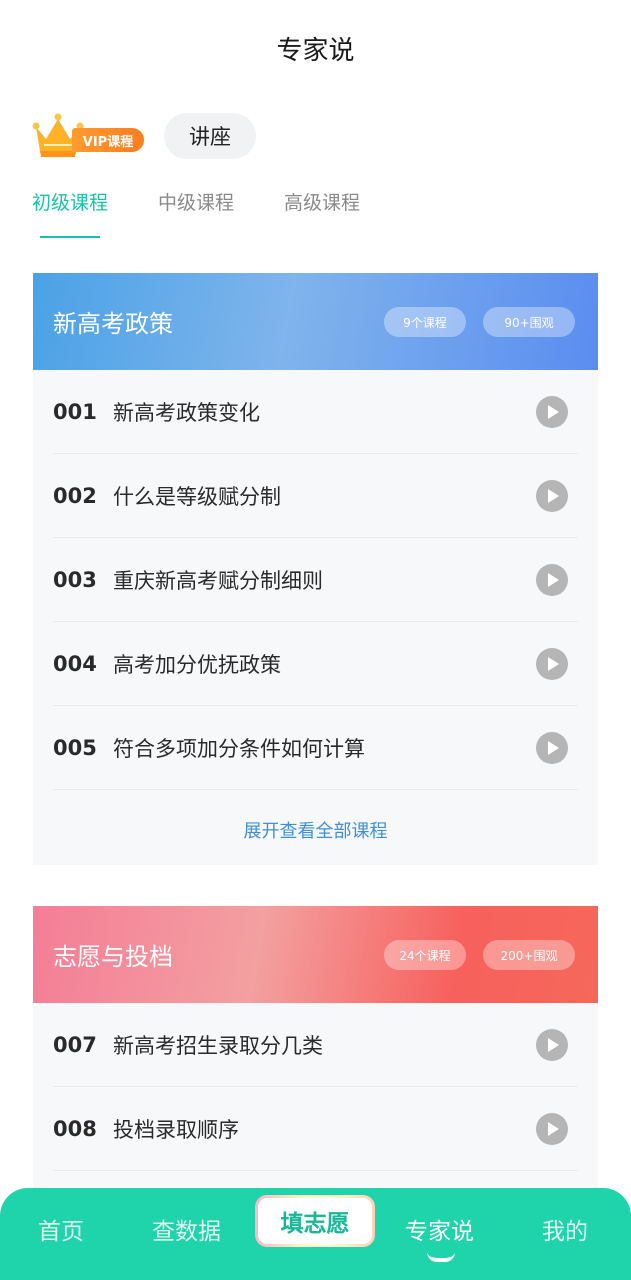  What do you see at coordinates (75, 1044) in the screenshot?
I see `lesson-number: 007` at bounding box center [75, 1044].